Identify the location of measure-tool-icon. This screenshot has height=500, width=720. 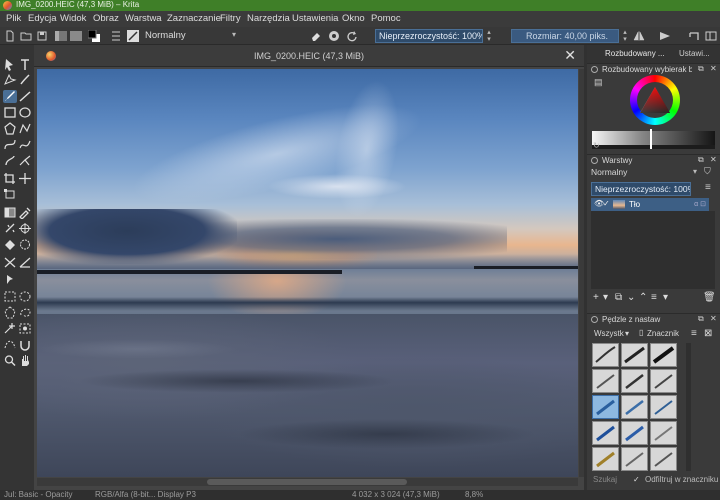
(25, 262).